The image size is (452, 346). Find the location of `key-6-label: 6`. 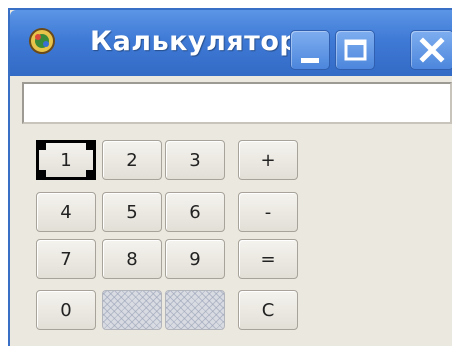

key-6-label: 6 is located at coordinates (195, 212).